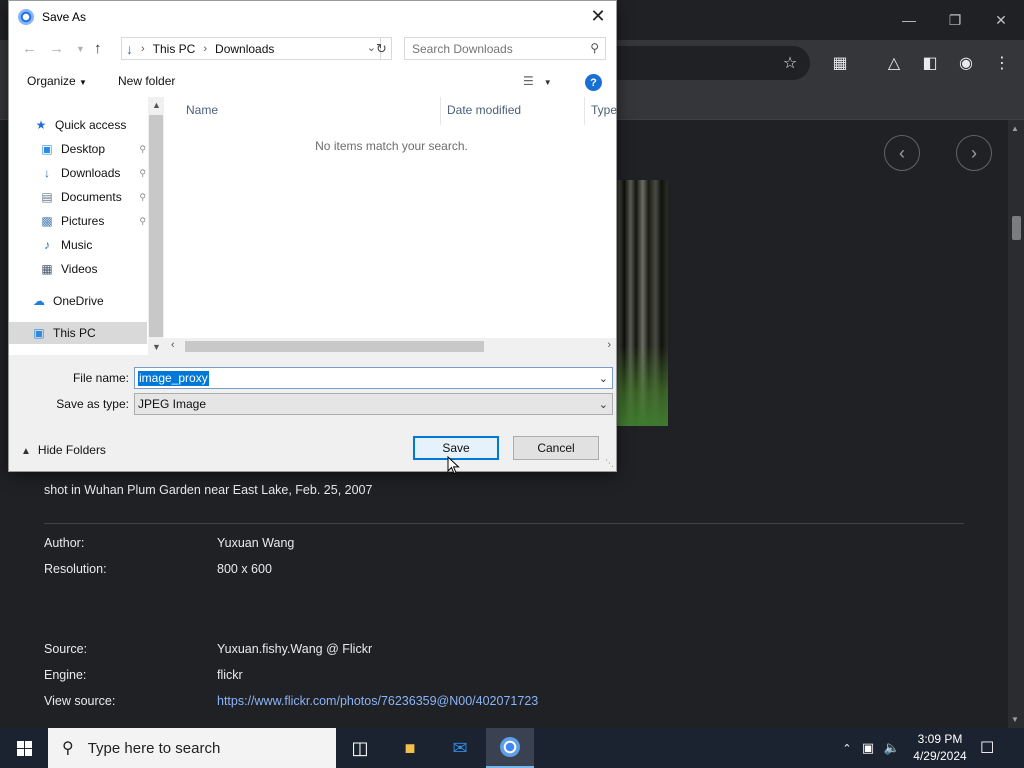 This screenshot has height=768, width=1024. What do you see at coordinates (609, 345) in the screenshot?
I see `scroll-right-icon: ›` at bounding box center [609, 345].